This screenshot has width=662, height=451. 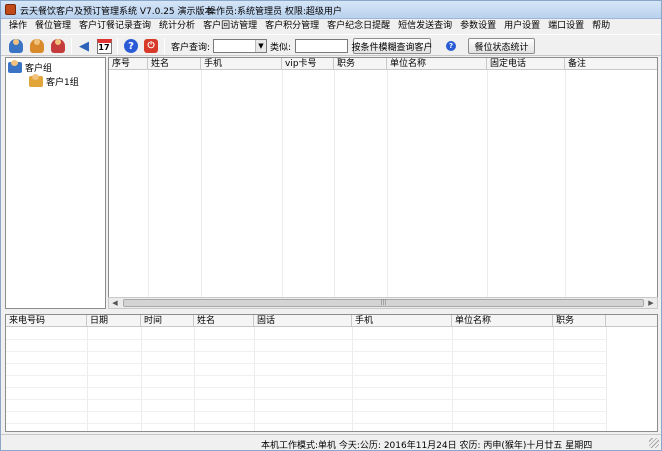 I want to click on query-help-icon: ?, so click(x=451, y=46).